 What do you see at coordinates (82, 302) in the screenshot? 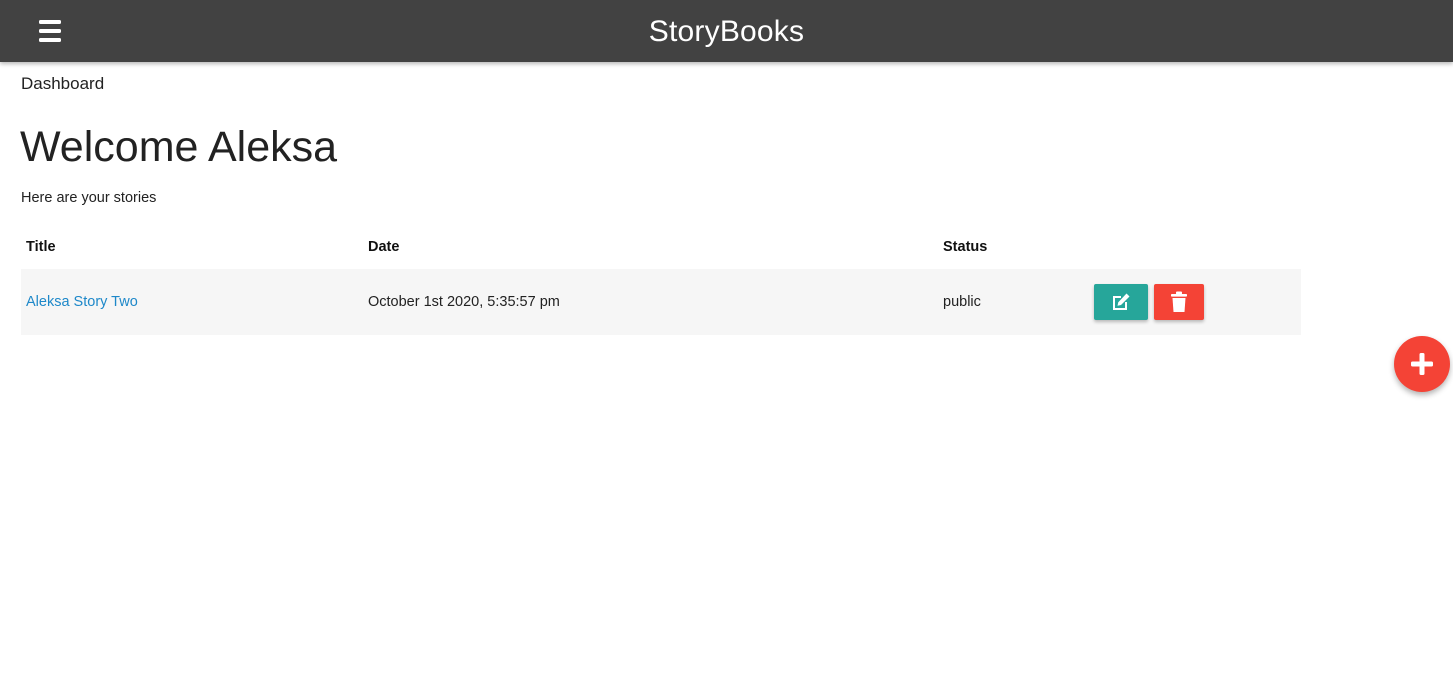
I see `story-title-link: Aleksa Story Two` at bounding box center [82, 302].